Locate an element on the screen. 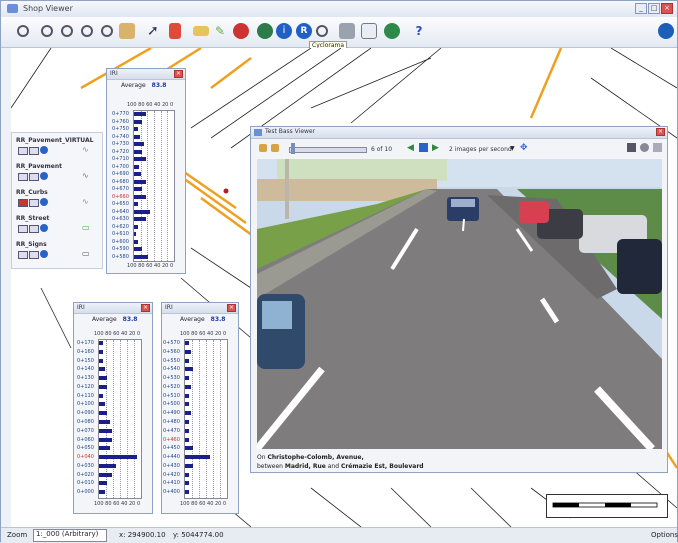 The image size is (678, 543). station-label: 0+010 is located at coordinates (85, 483).